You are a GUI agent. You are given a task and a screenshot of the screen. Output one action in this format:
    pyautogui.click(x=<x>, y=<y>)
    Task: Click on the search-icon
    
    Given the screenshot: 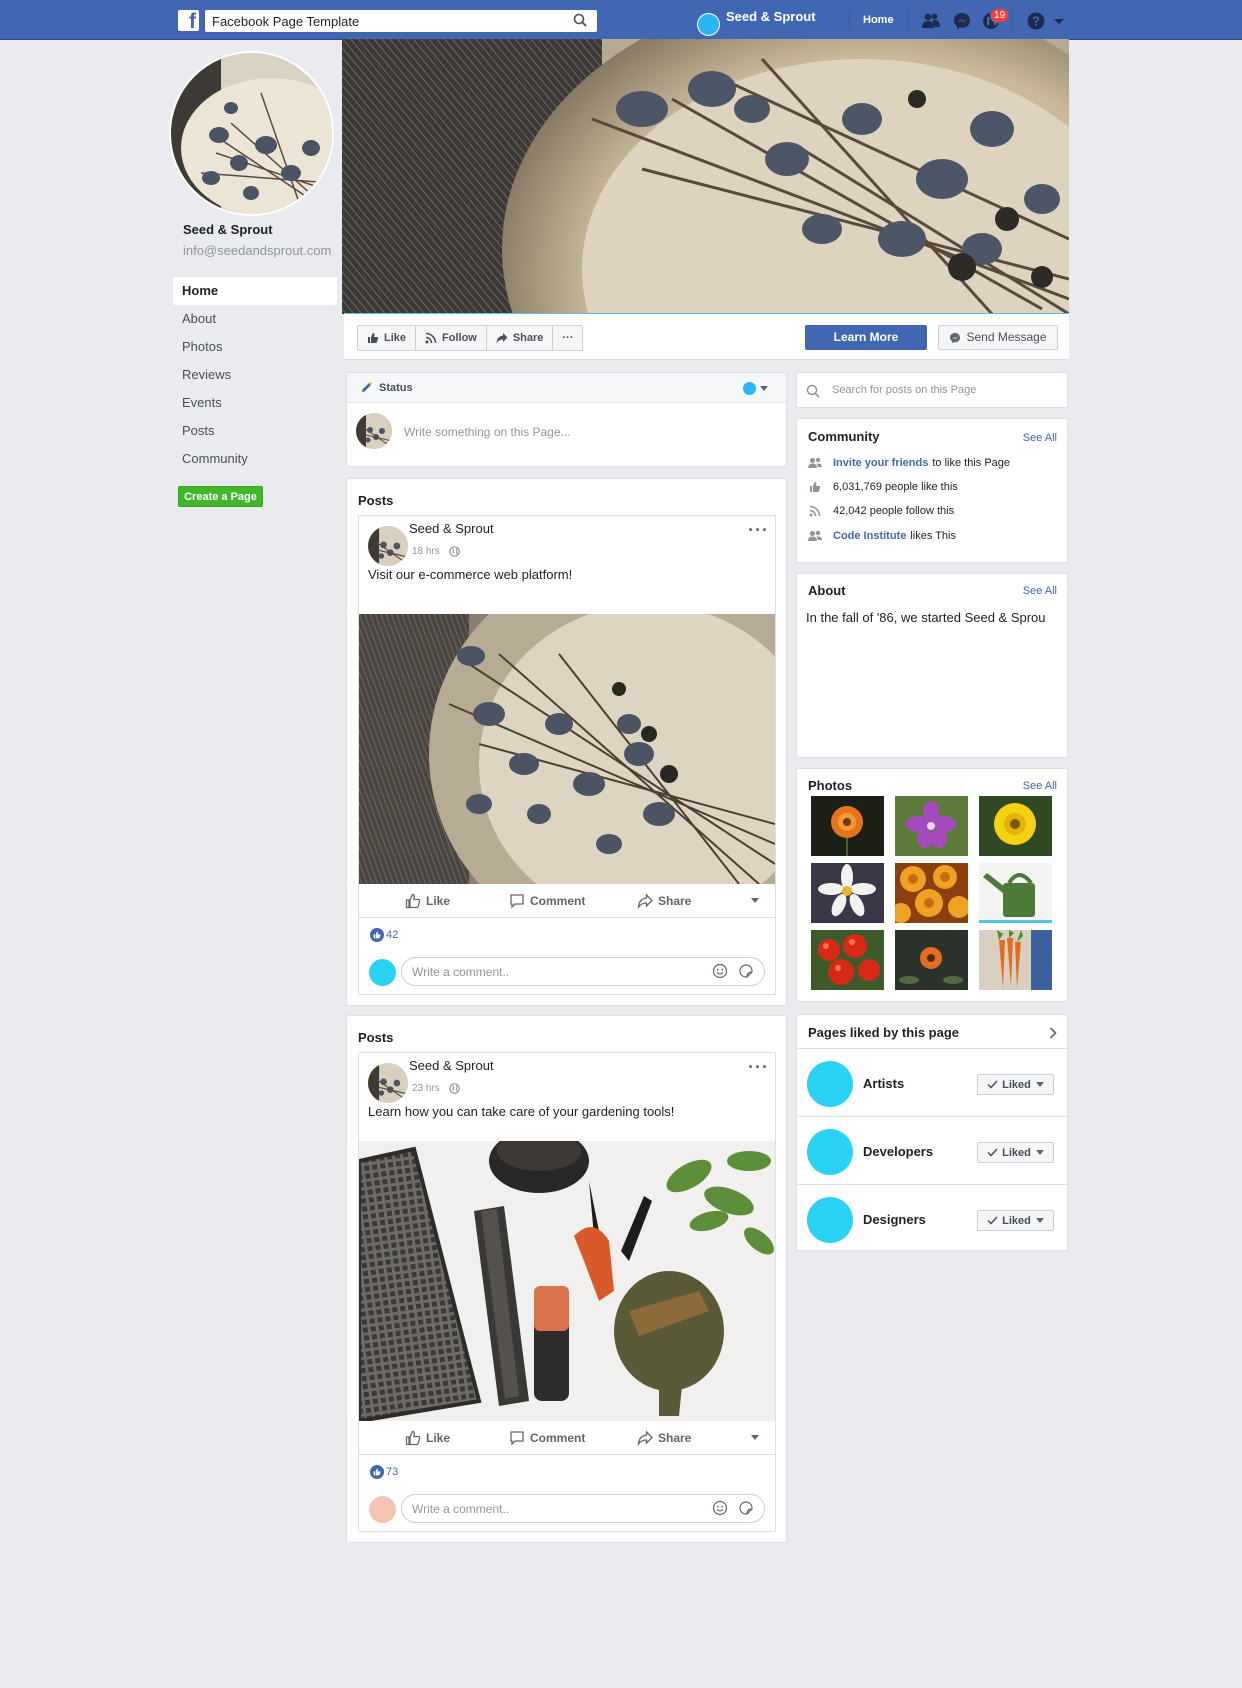 What is the action you would take?
    pyautogui.click(x=580, y=20)
    